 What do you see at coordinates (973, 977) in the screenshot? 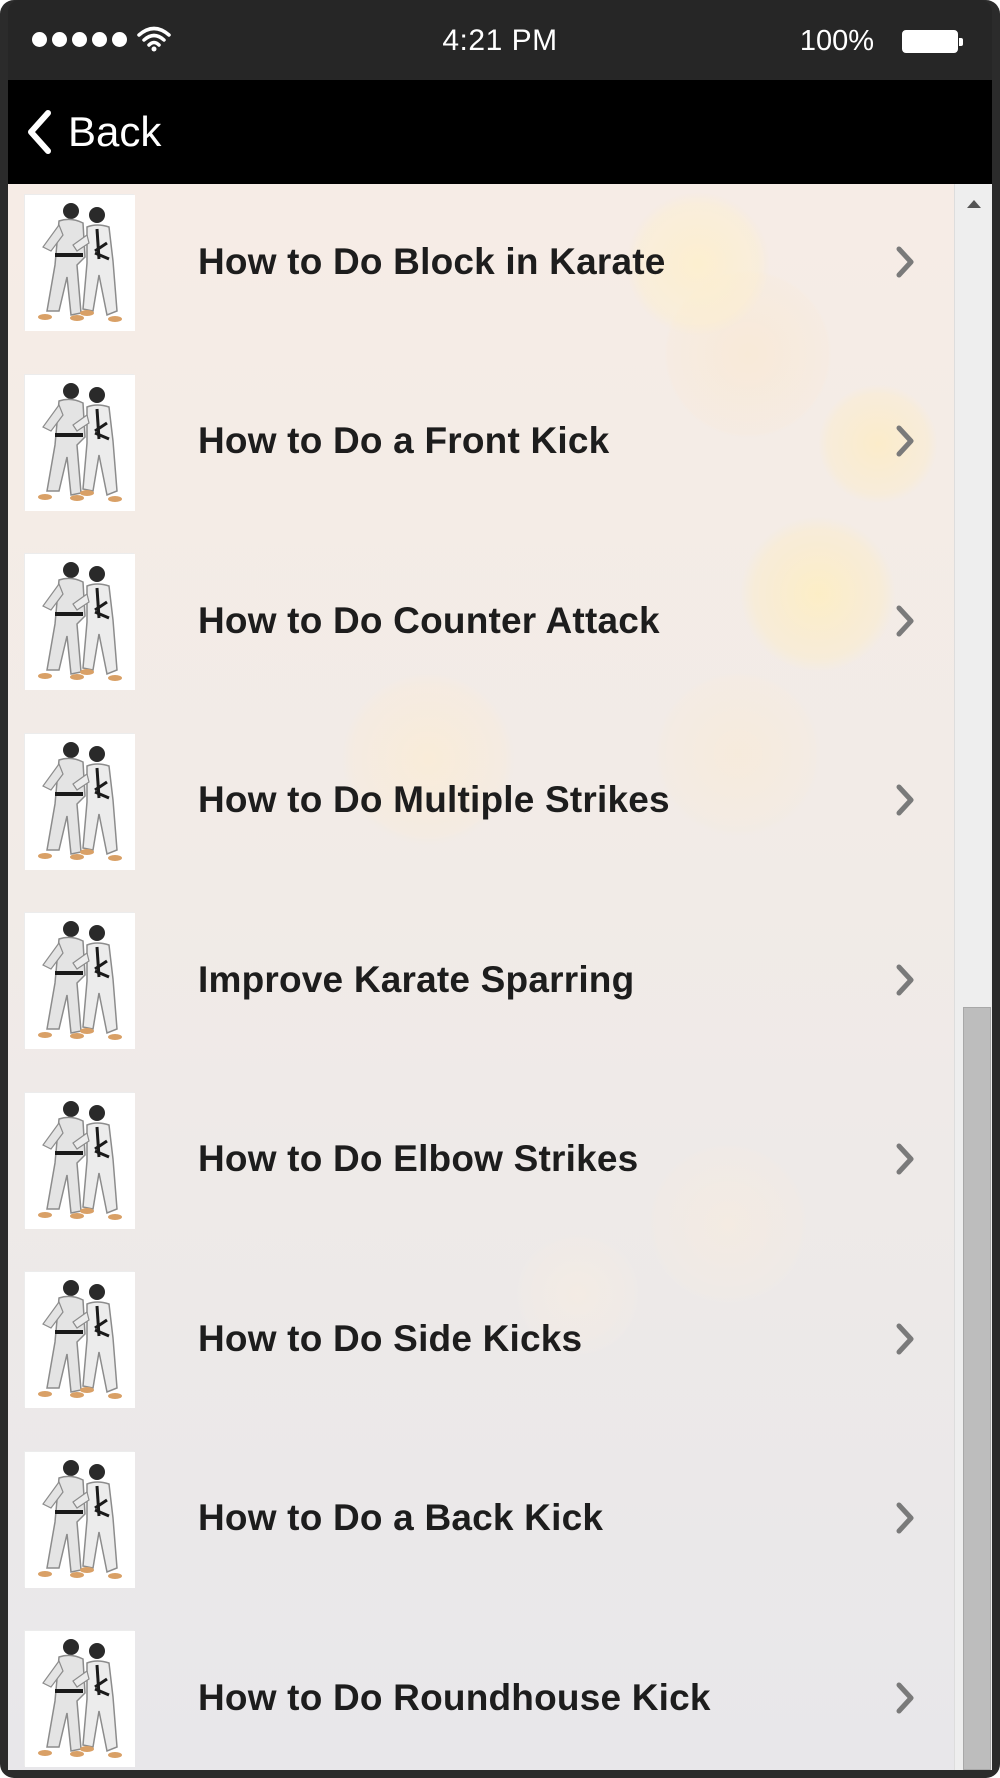
I see `scrollbar` at bounding box center [973, 977].